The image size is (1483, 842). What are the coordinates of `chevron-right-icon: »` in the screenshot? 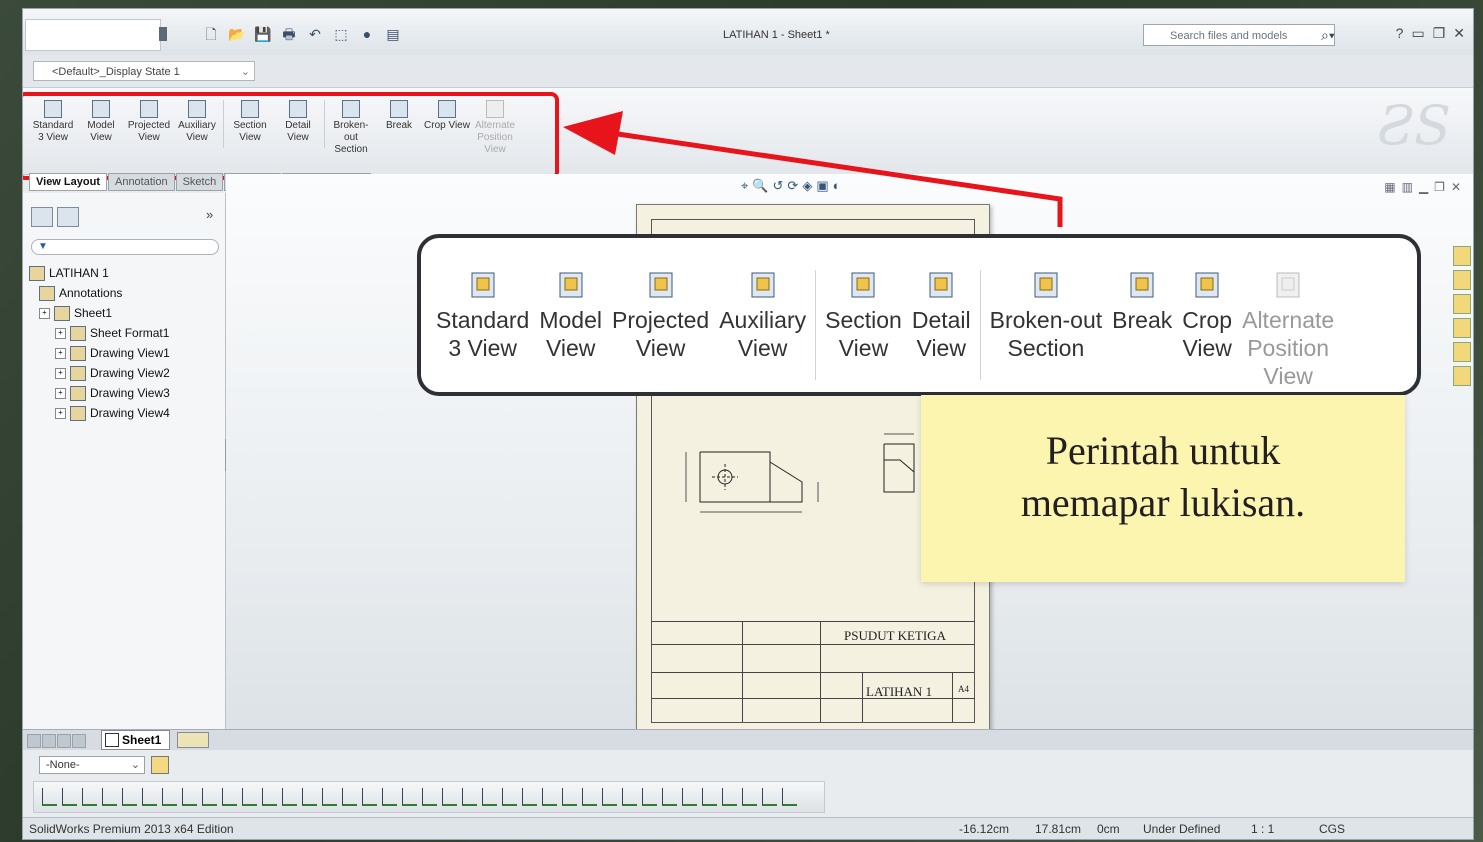 It's located at (209, 214).